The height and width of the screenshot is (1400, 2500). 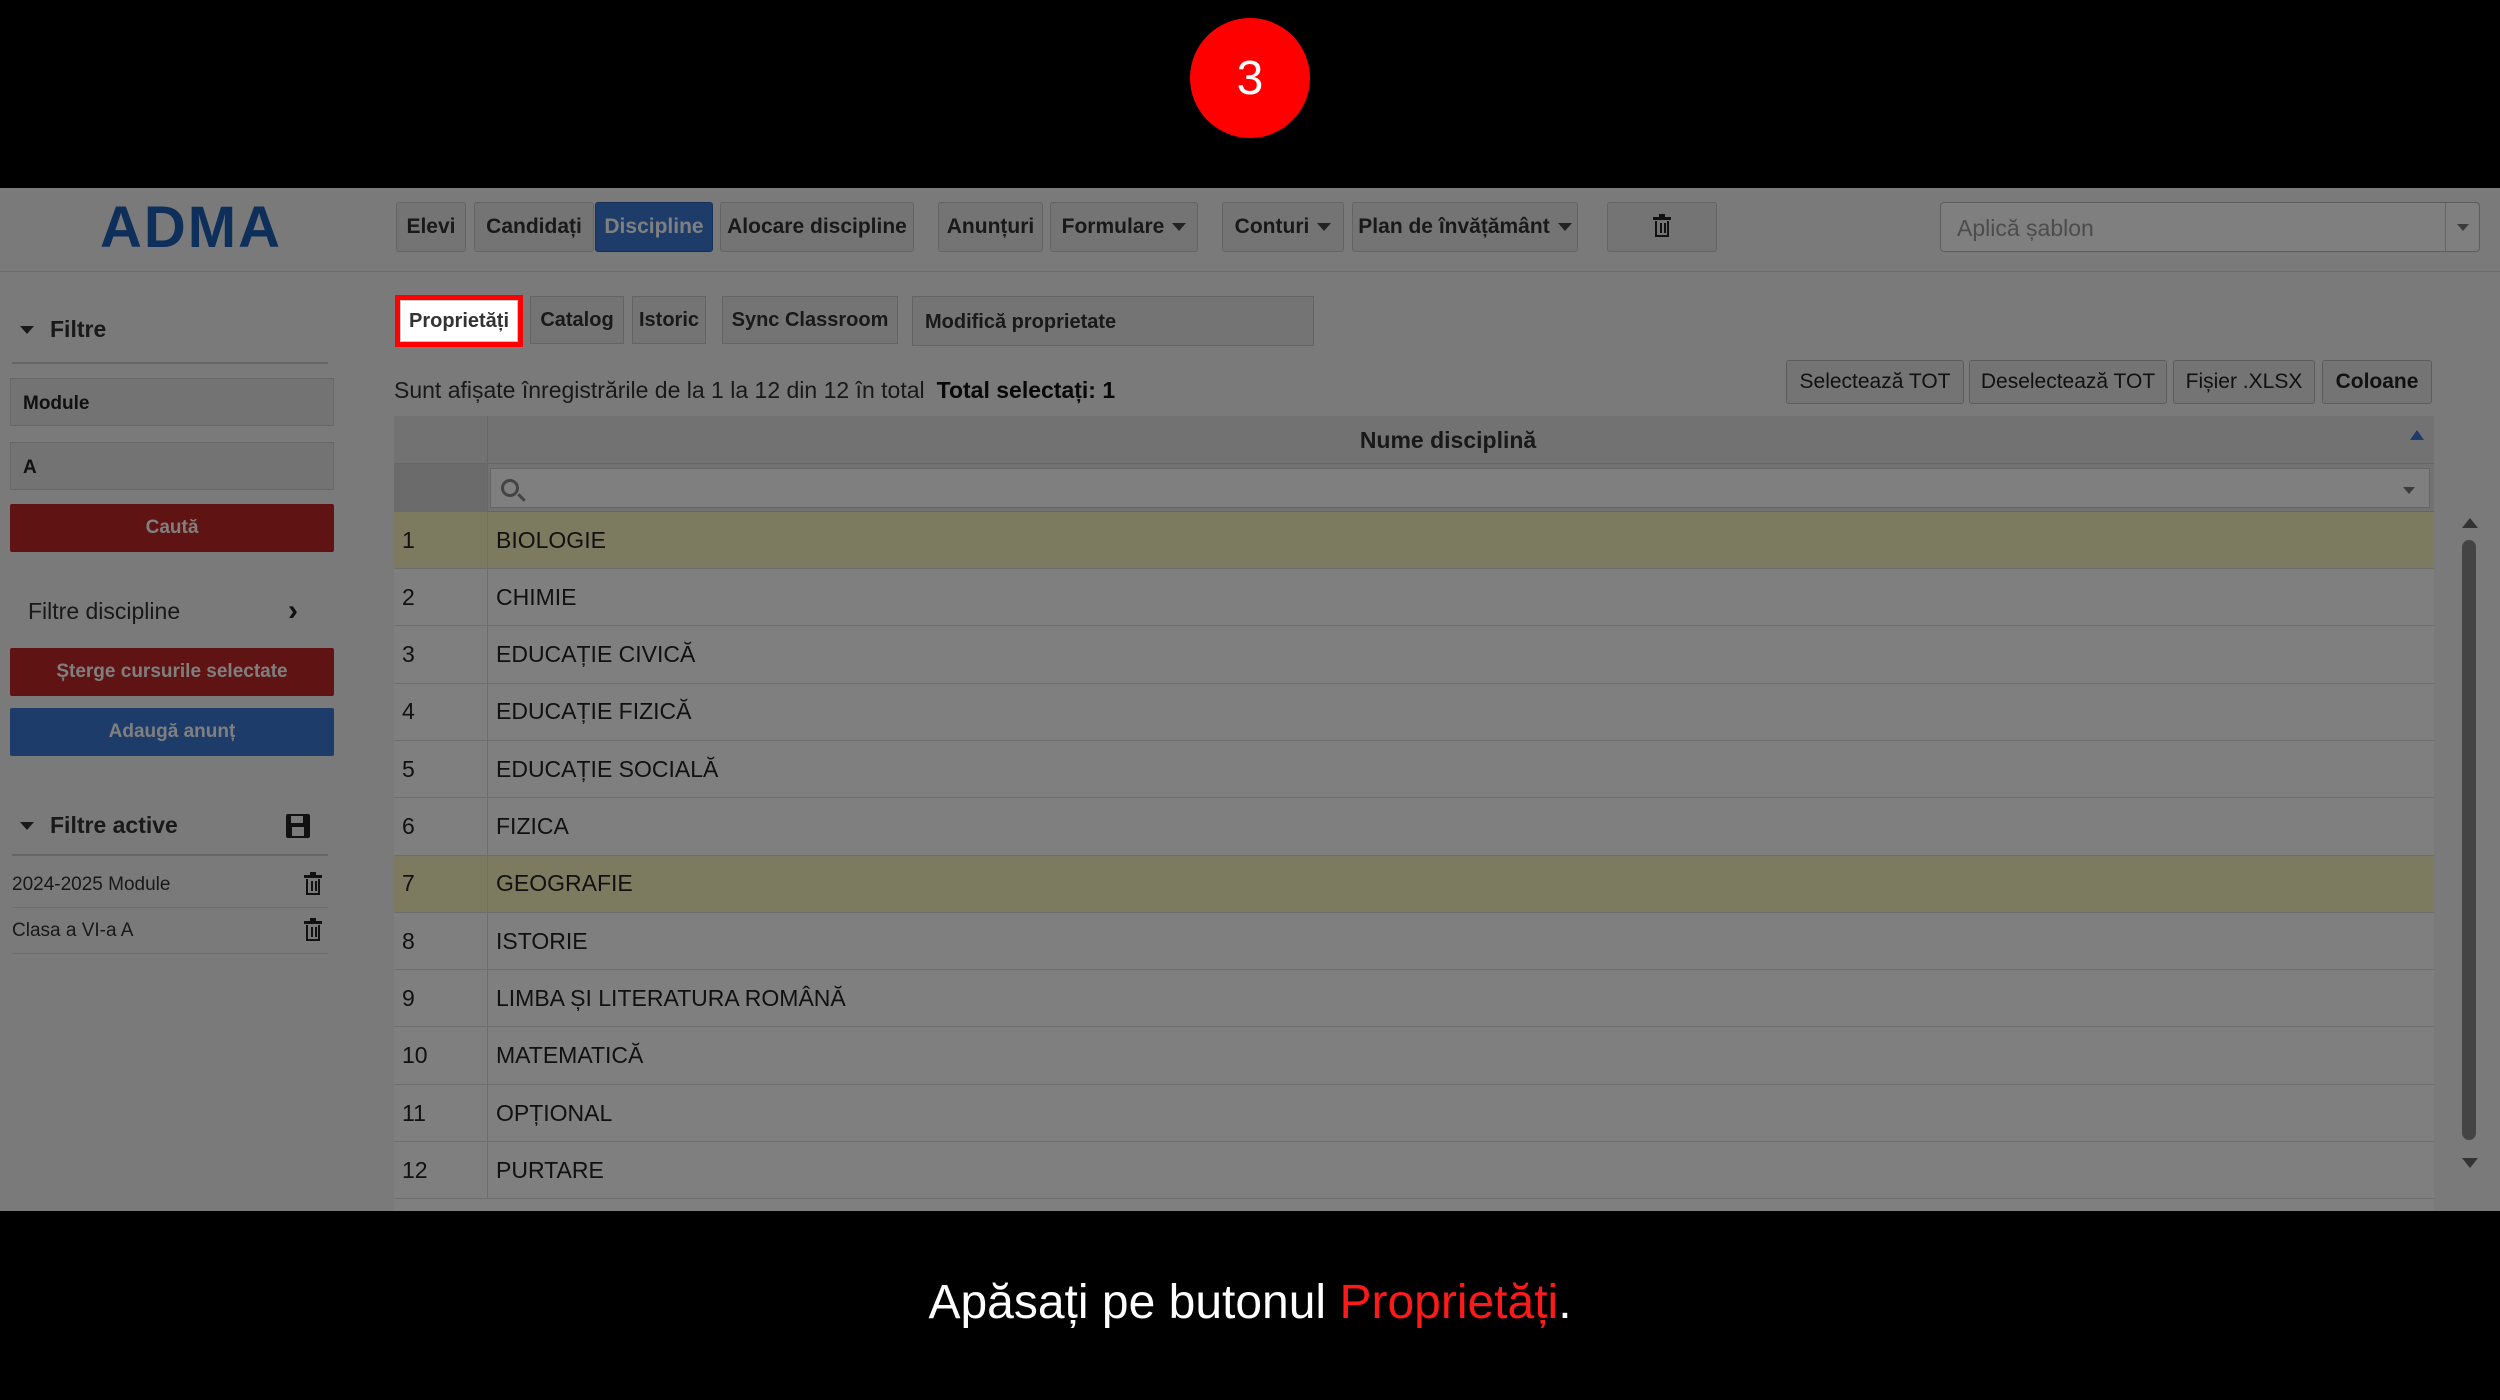 I want to click on nav-elevi-label: Elevi, so click(x=431, y=226).